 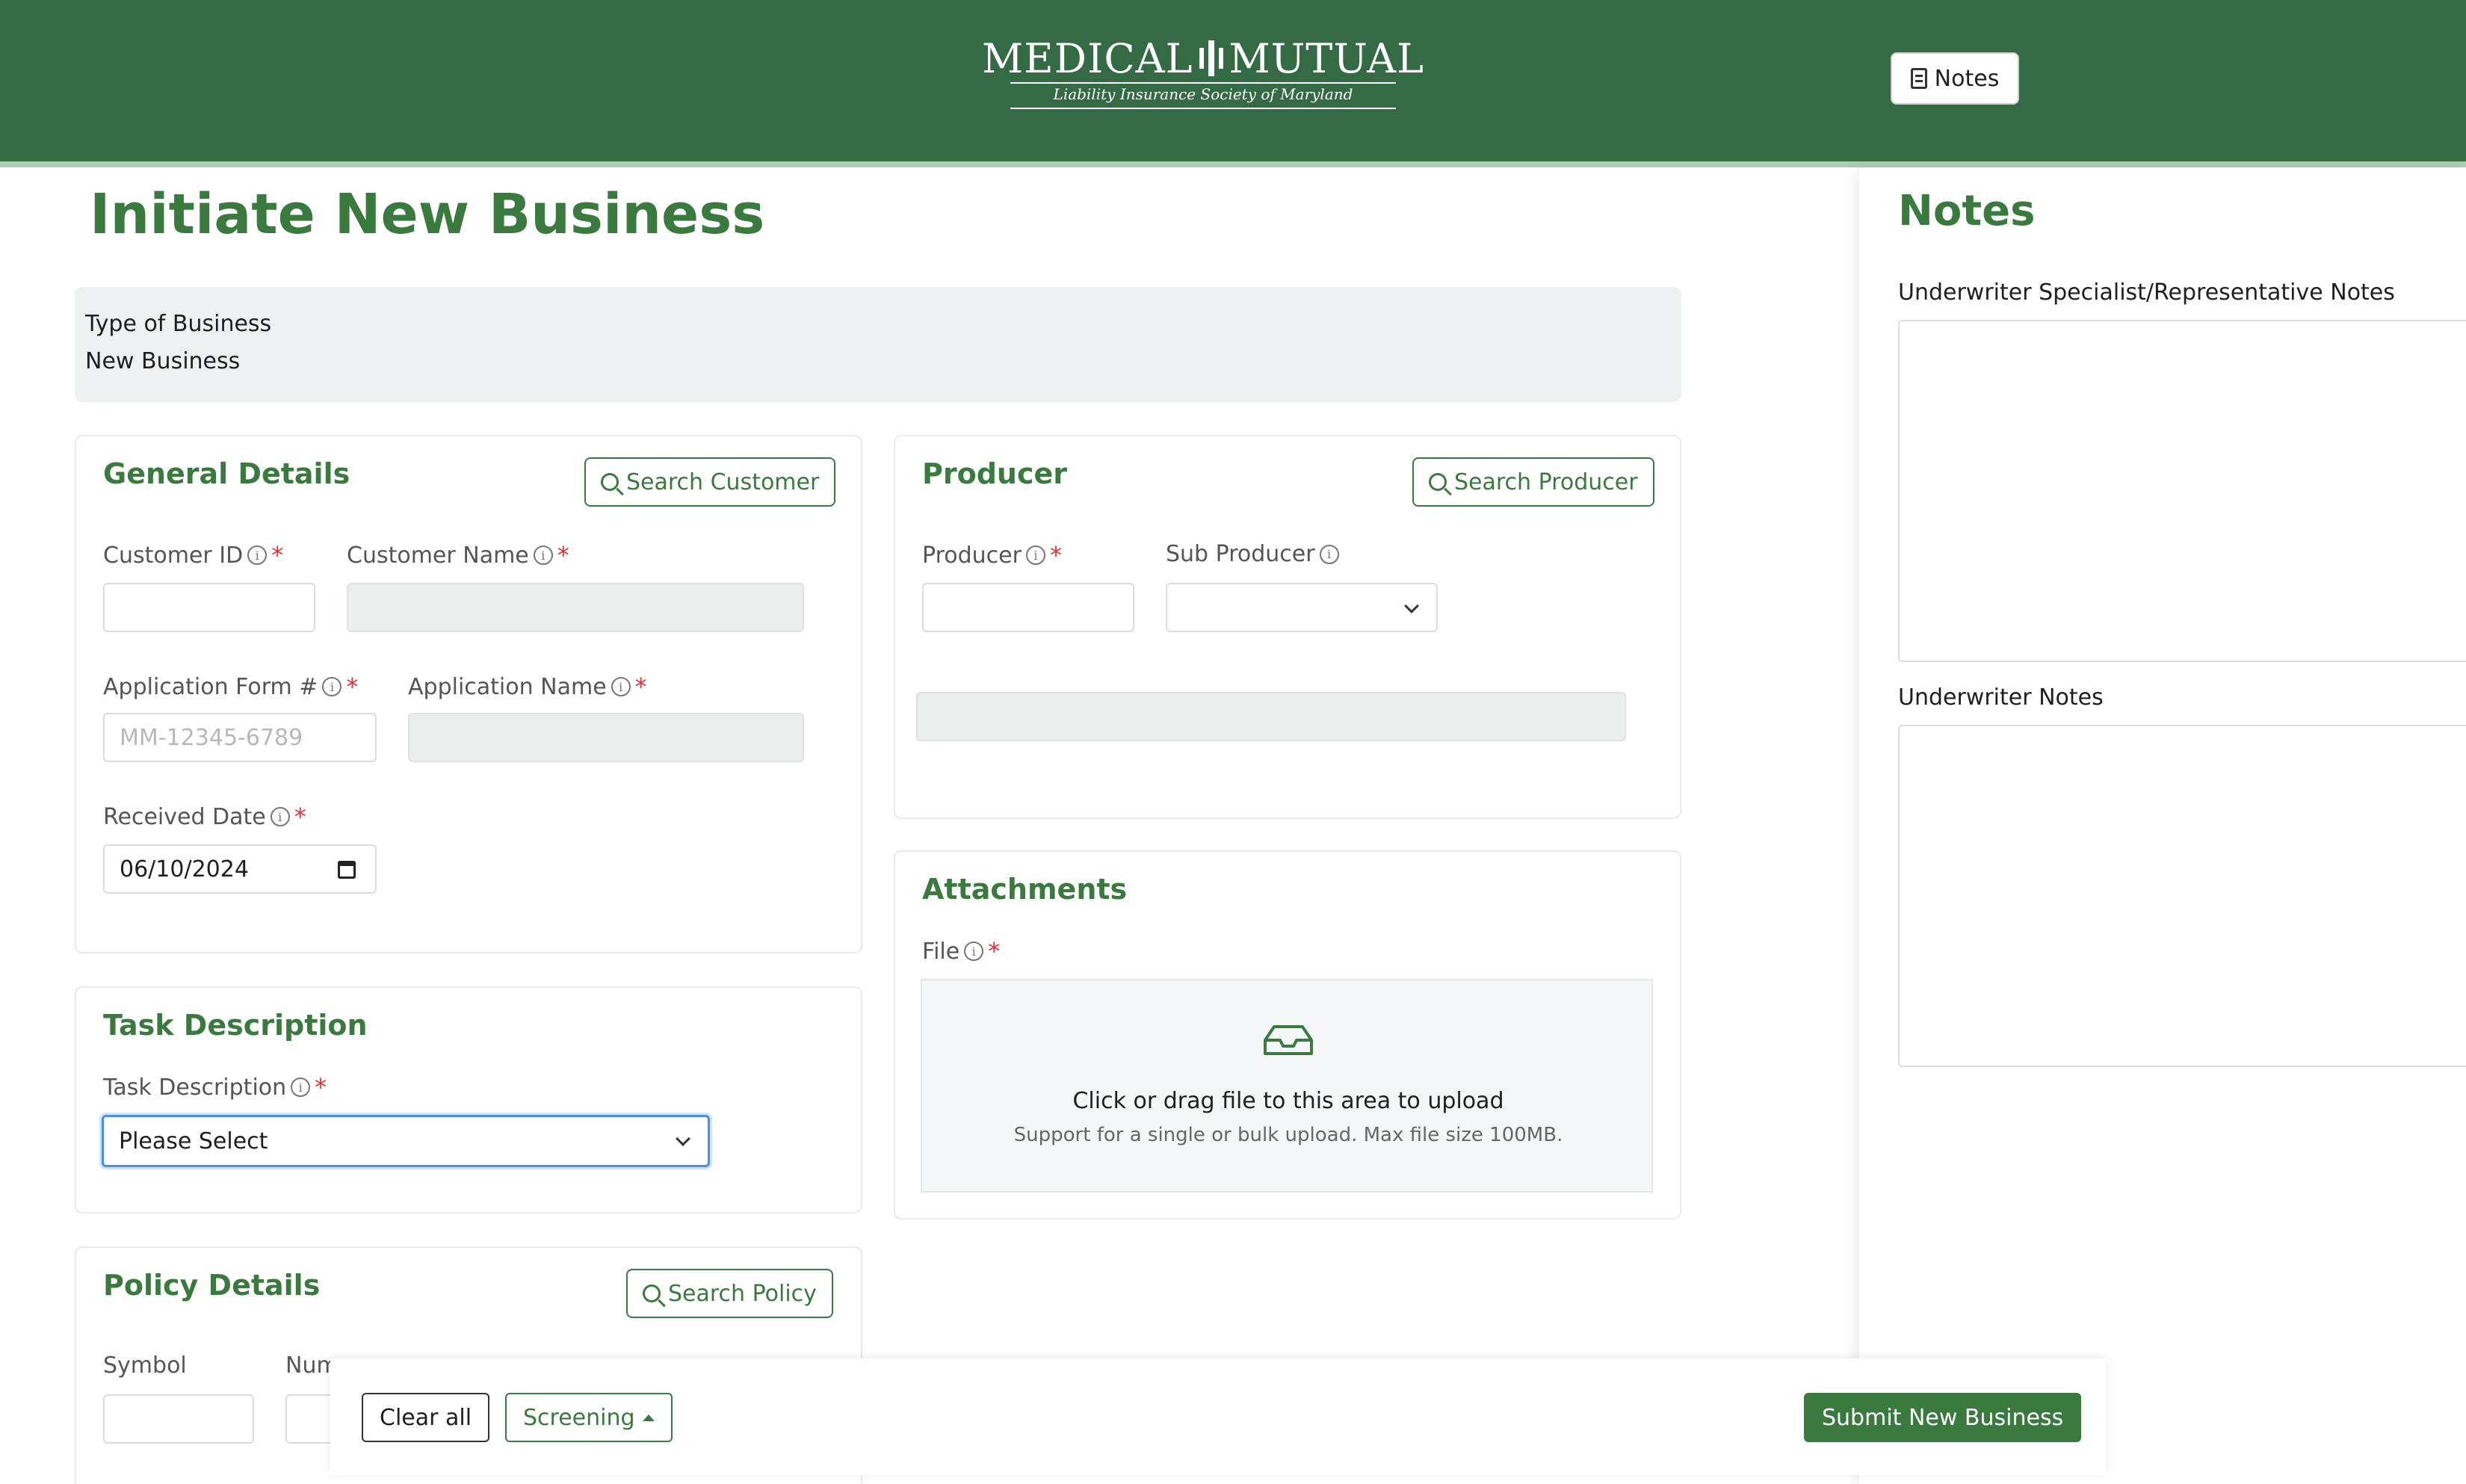 What do you see at coordinates (194, 1141) in the screenshot?
I see `task-description-selected: Please Select` at bounding box center [194, 1141].